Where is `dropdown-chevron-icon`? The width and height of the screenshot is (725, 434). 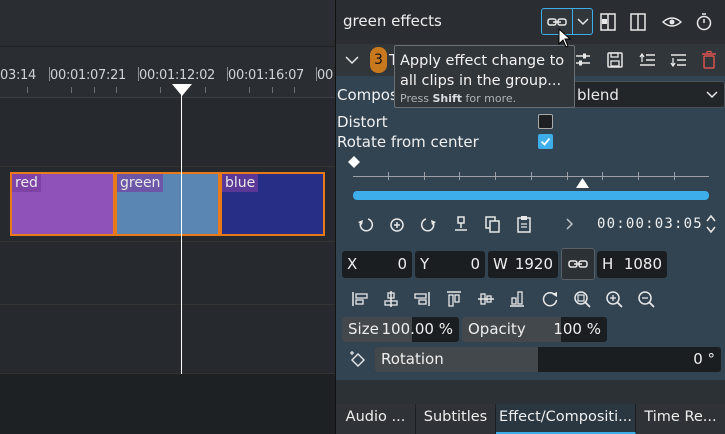
dropdown-chevron-icon is located at coordinates (583, 22).